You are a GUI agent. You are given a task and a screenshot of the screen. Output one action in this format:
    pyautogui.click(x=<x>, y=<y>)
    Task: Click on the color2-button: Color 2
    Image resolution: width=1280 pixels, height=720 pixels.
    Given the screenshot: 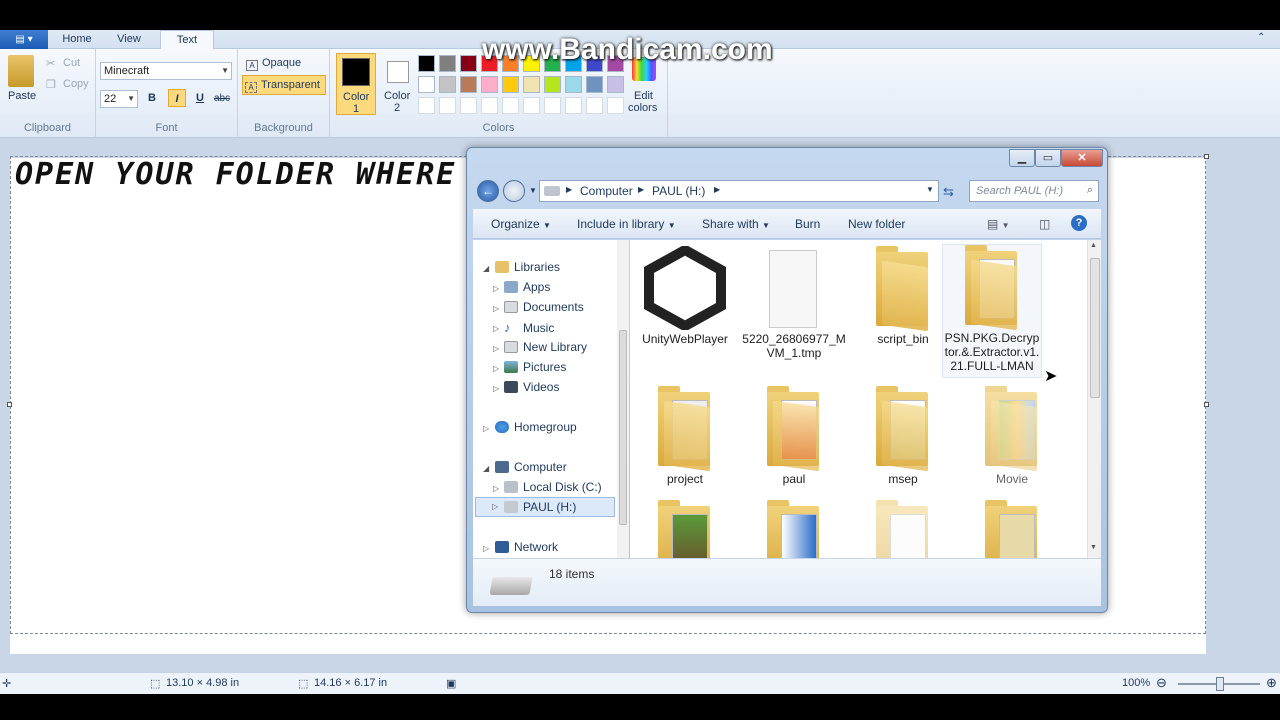 What is the action you would take?
    pyautogui.click(x=400, y=84)
    